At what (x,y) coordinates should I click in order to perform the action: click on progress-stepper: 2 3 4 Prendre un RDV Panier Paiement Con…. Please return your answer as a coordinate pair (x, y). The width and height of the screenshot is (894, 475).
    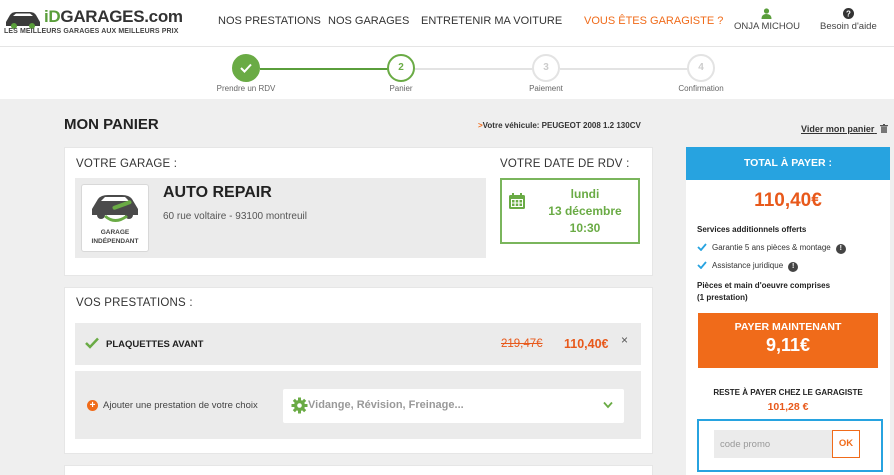
    Looking at the image, I should click on (447, 72).